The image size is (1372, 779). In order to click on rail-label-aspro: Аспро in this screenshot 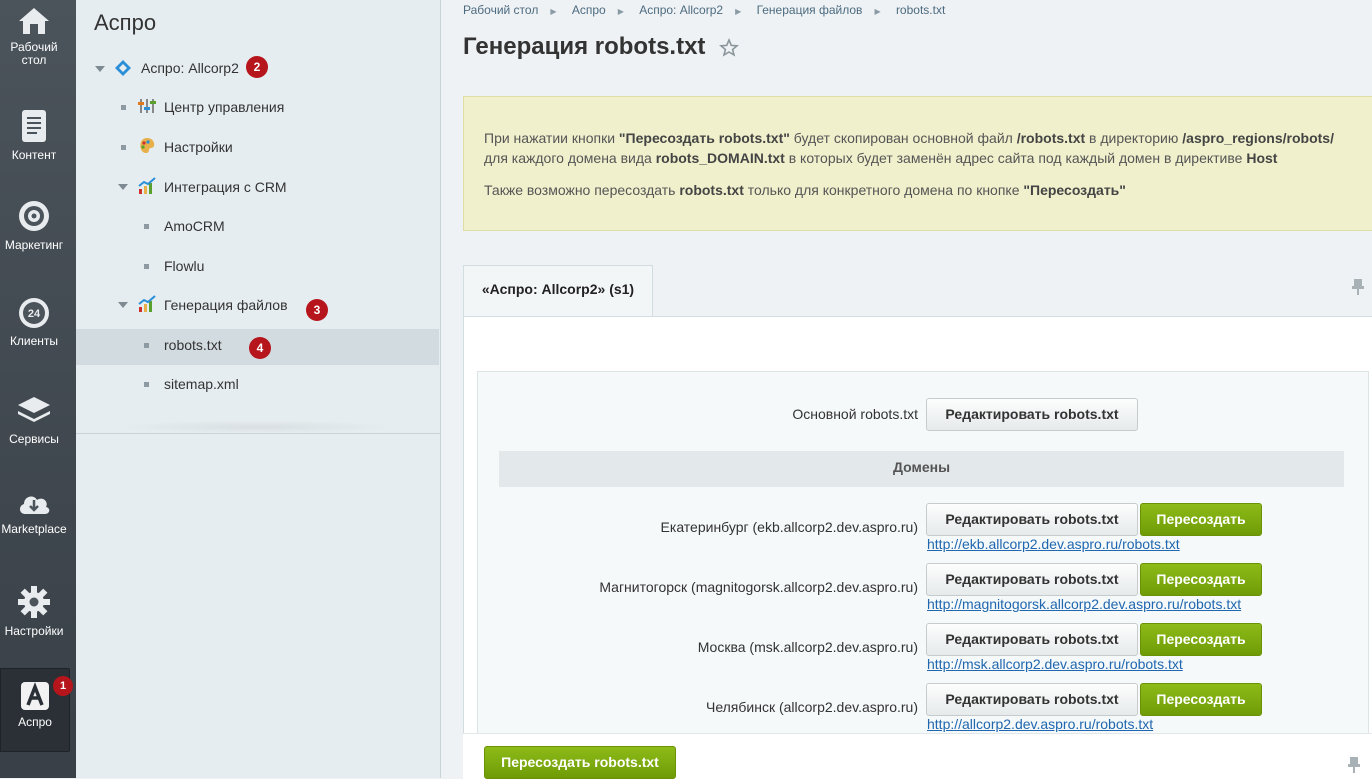, I will do `click(35, 722)`.